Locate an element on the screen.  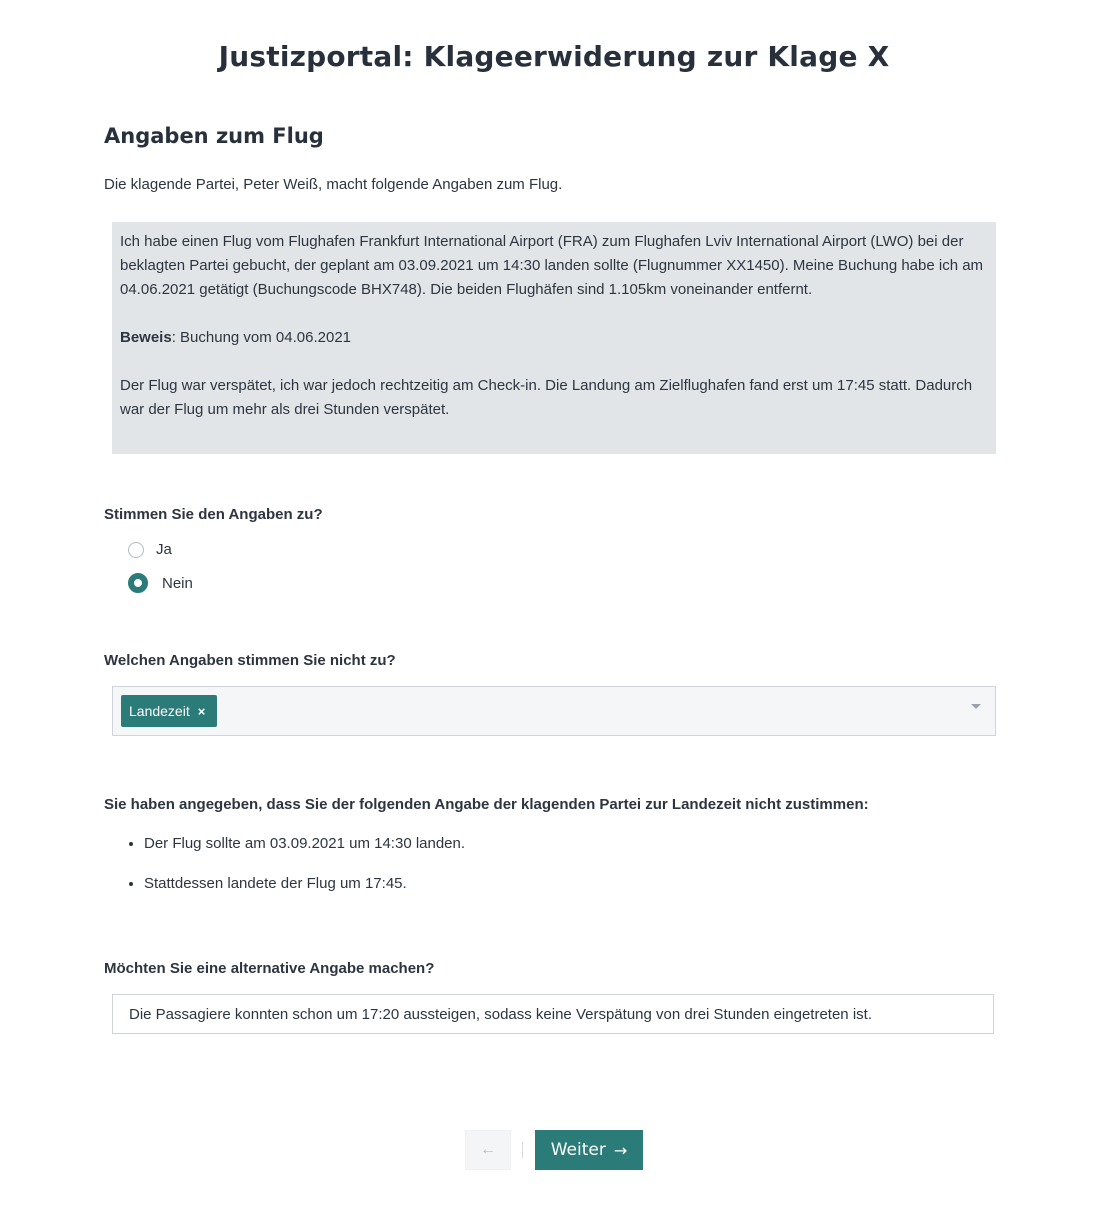
next-button: Weiter → is located at coordinates (589, 1150).